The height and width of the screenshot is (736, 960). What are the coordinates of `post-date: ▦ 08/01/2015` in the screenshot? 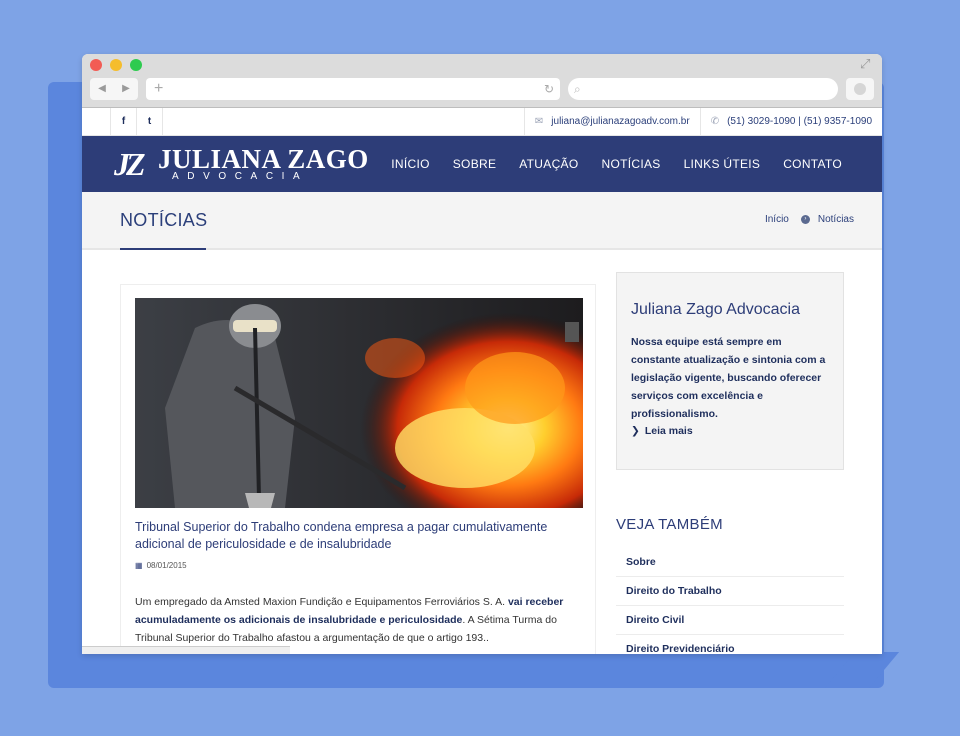 It's located at (161, 565).